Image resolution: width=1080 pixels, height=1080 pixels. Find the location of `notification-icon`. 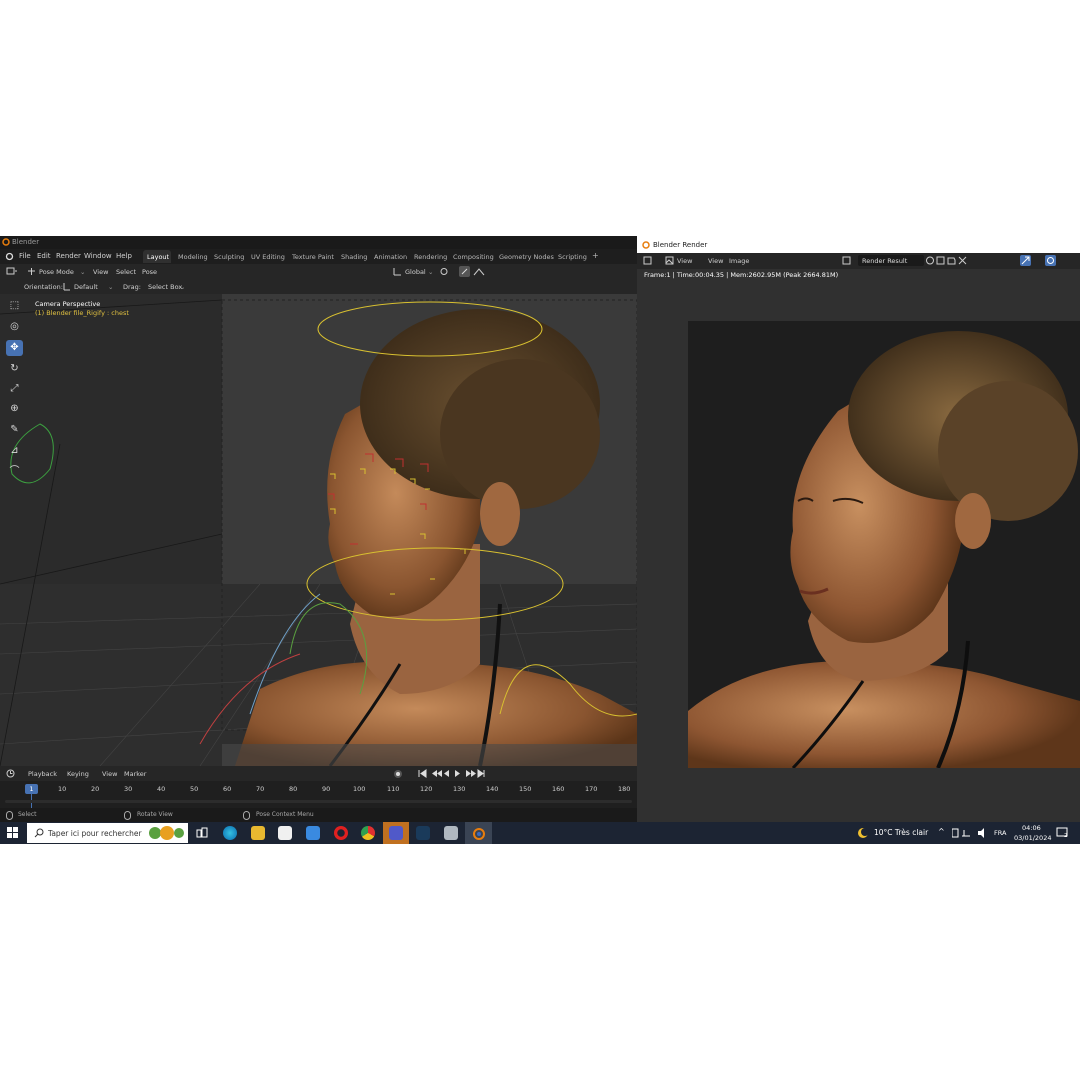

notification-icon is located at coordinates (1063, 833).